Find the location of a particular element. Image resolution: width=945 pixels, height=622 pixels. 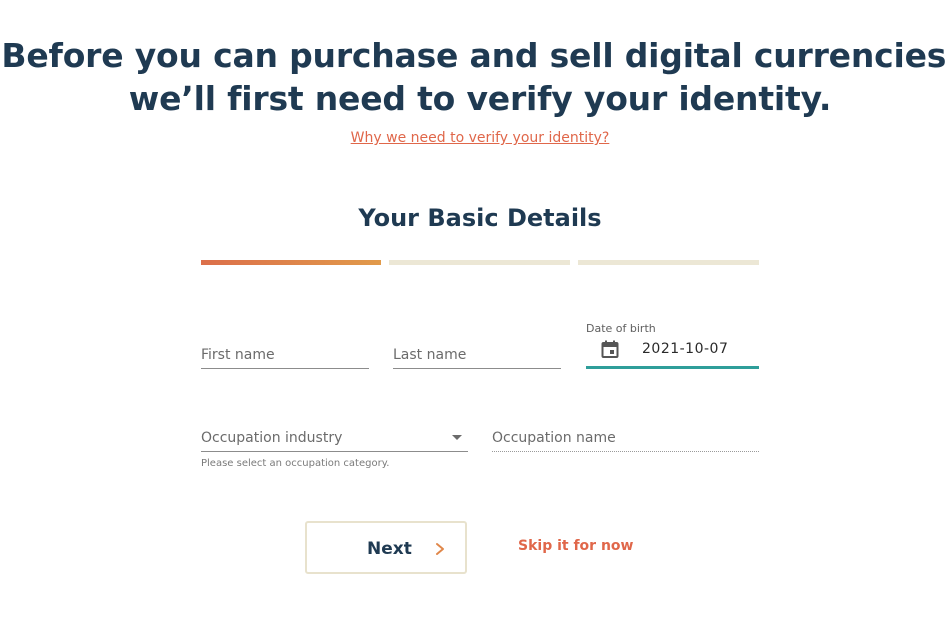

skip-link: Skip it for now is located at coordinates (575, 546).